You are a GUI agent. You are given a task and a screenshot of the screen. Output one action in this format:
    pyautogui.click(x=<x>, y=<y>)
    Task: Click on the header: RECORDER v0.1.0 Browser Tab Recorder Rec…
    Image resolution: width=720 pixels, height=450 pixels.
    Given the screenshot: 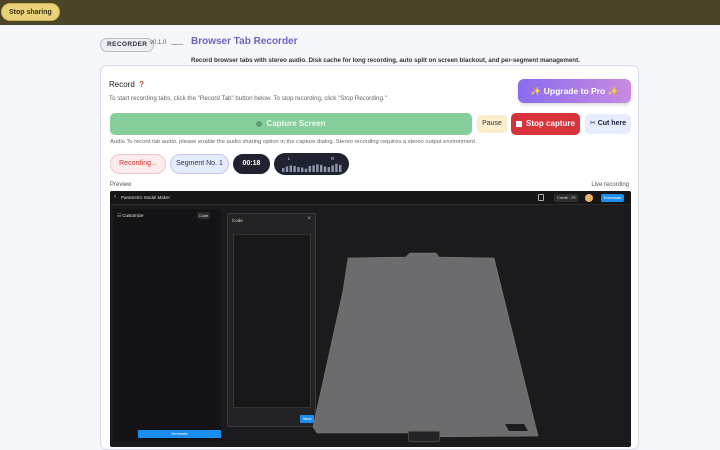 What is the action you would take?
    pyautogui.click(x=370, y=50)
    